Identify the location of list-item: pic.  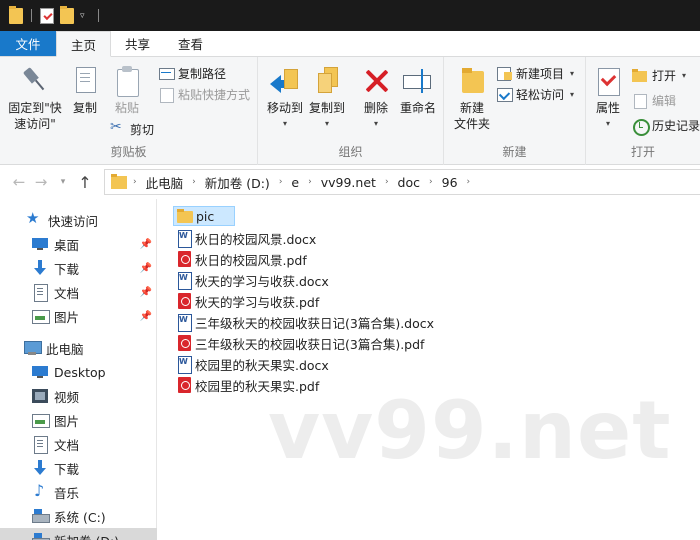
(204, 216).